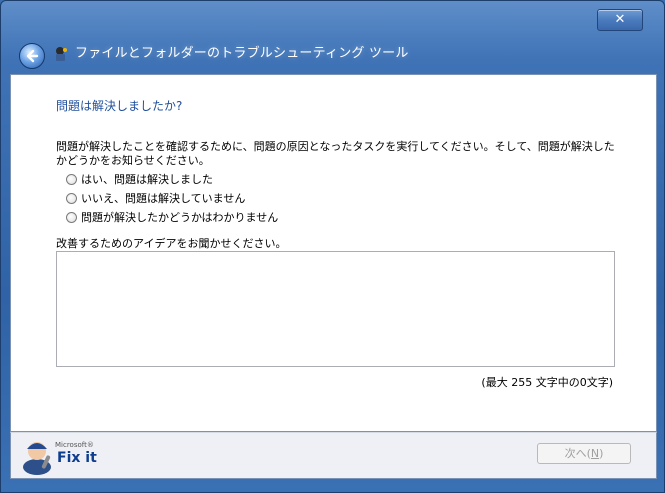 The height and width of the screenshot is (493, 665). Describe the element at coordinates (37, 458) in the screenshot. I see `fixit-mascot-icon` at that location.